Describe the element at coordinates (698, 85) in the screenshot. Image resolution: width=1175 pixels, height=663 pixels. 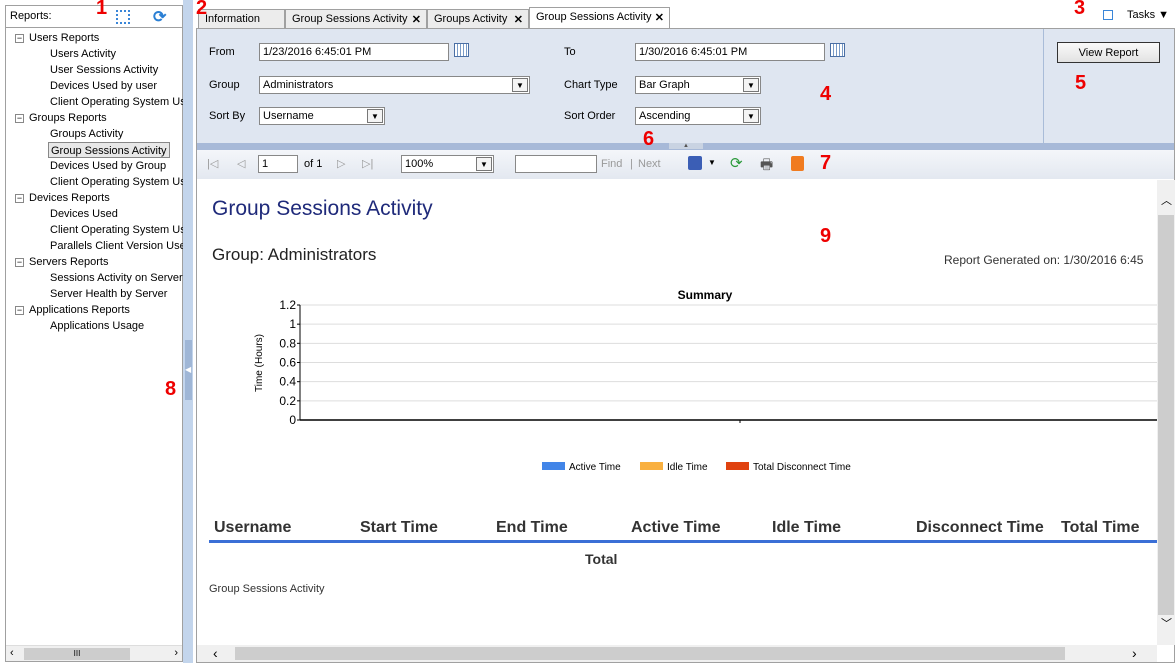
I see `chart-type-select: Bar Graph ▼` at that location.